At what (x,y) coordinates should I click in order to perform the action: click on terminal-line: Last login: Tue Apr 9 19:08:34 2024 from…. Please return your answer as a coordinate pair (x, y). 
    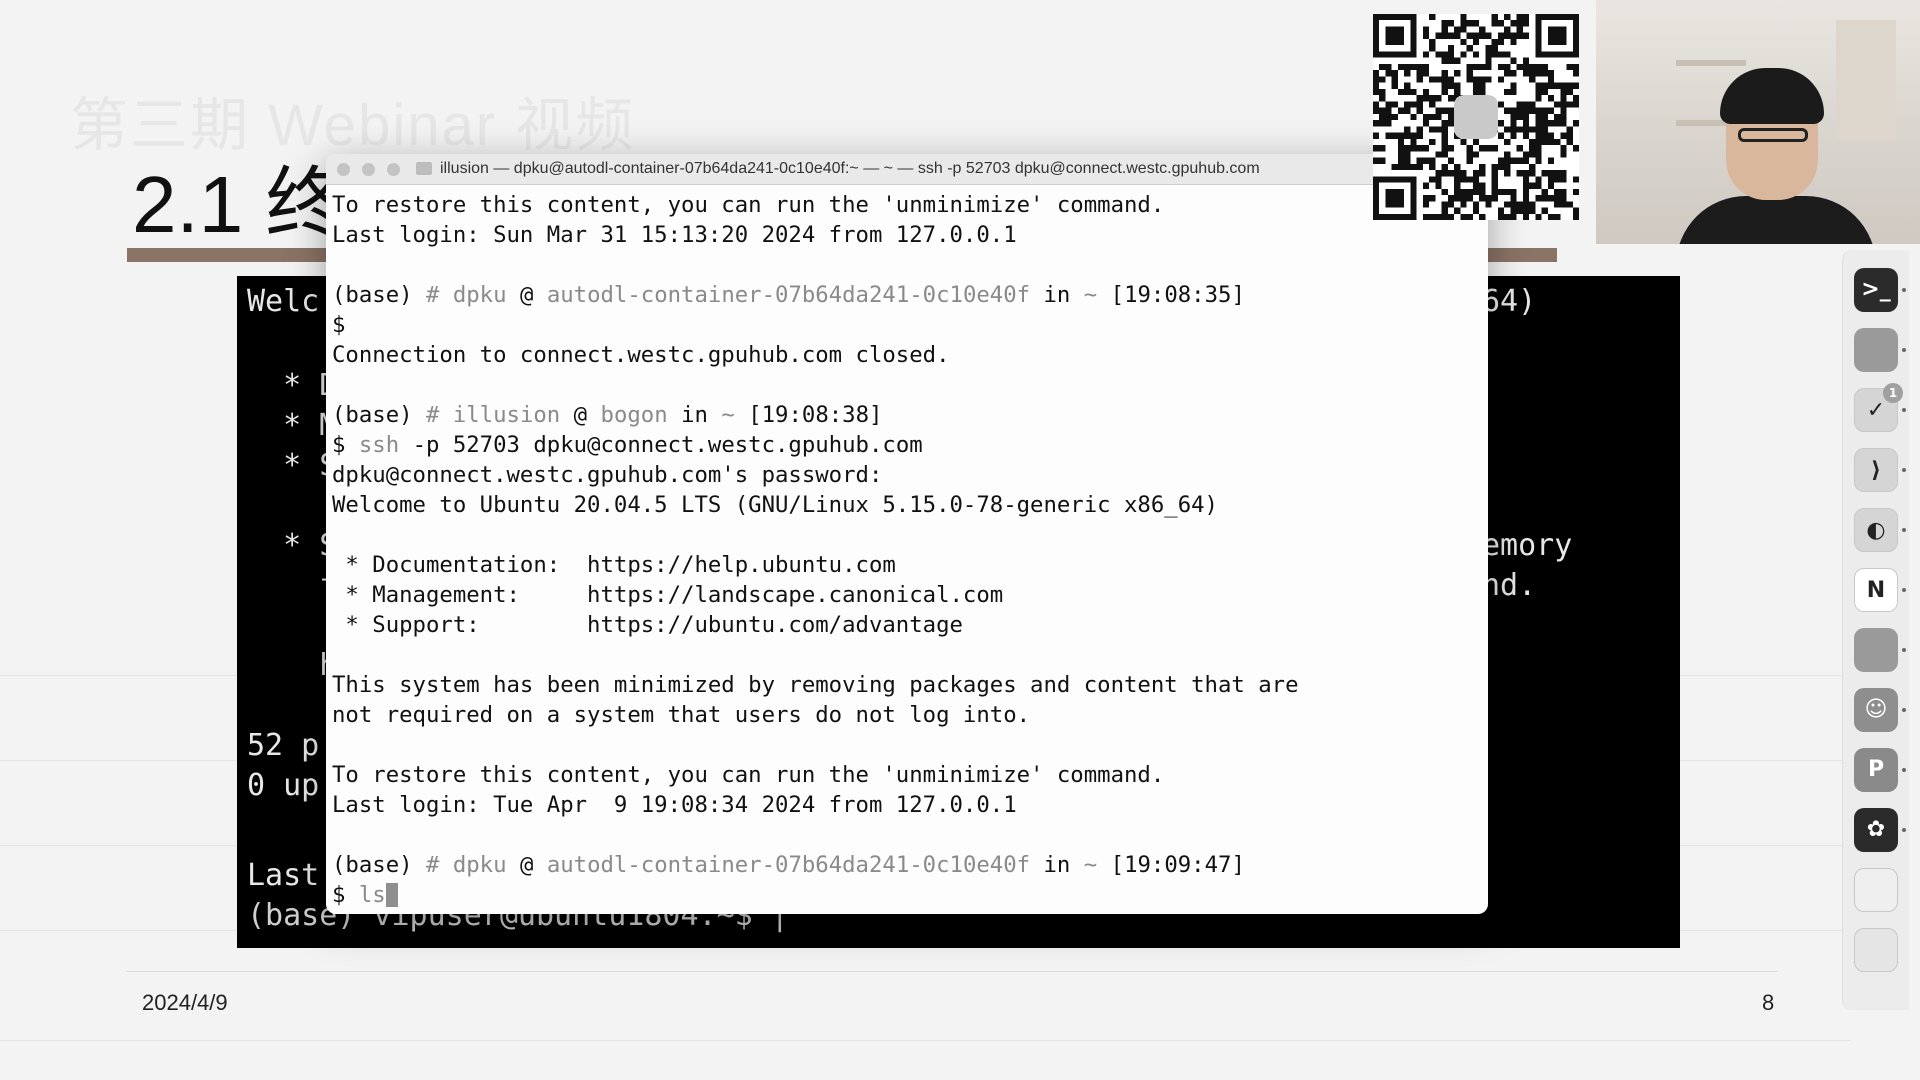
    Looking at the image, I should click on (674, 805).